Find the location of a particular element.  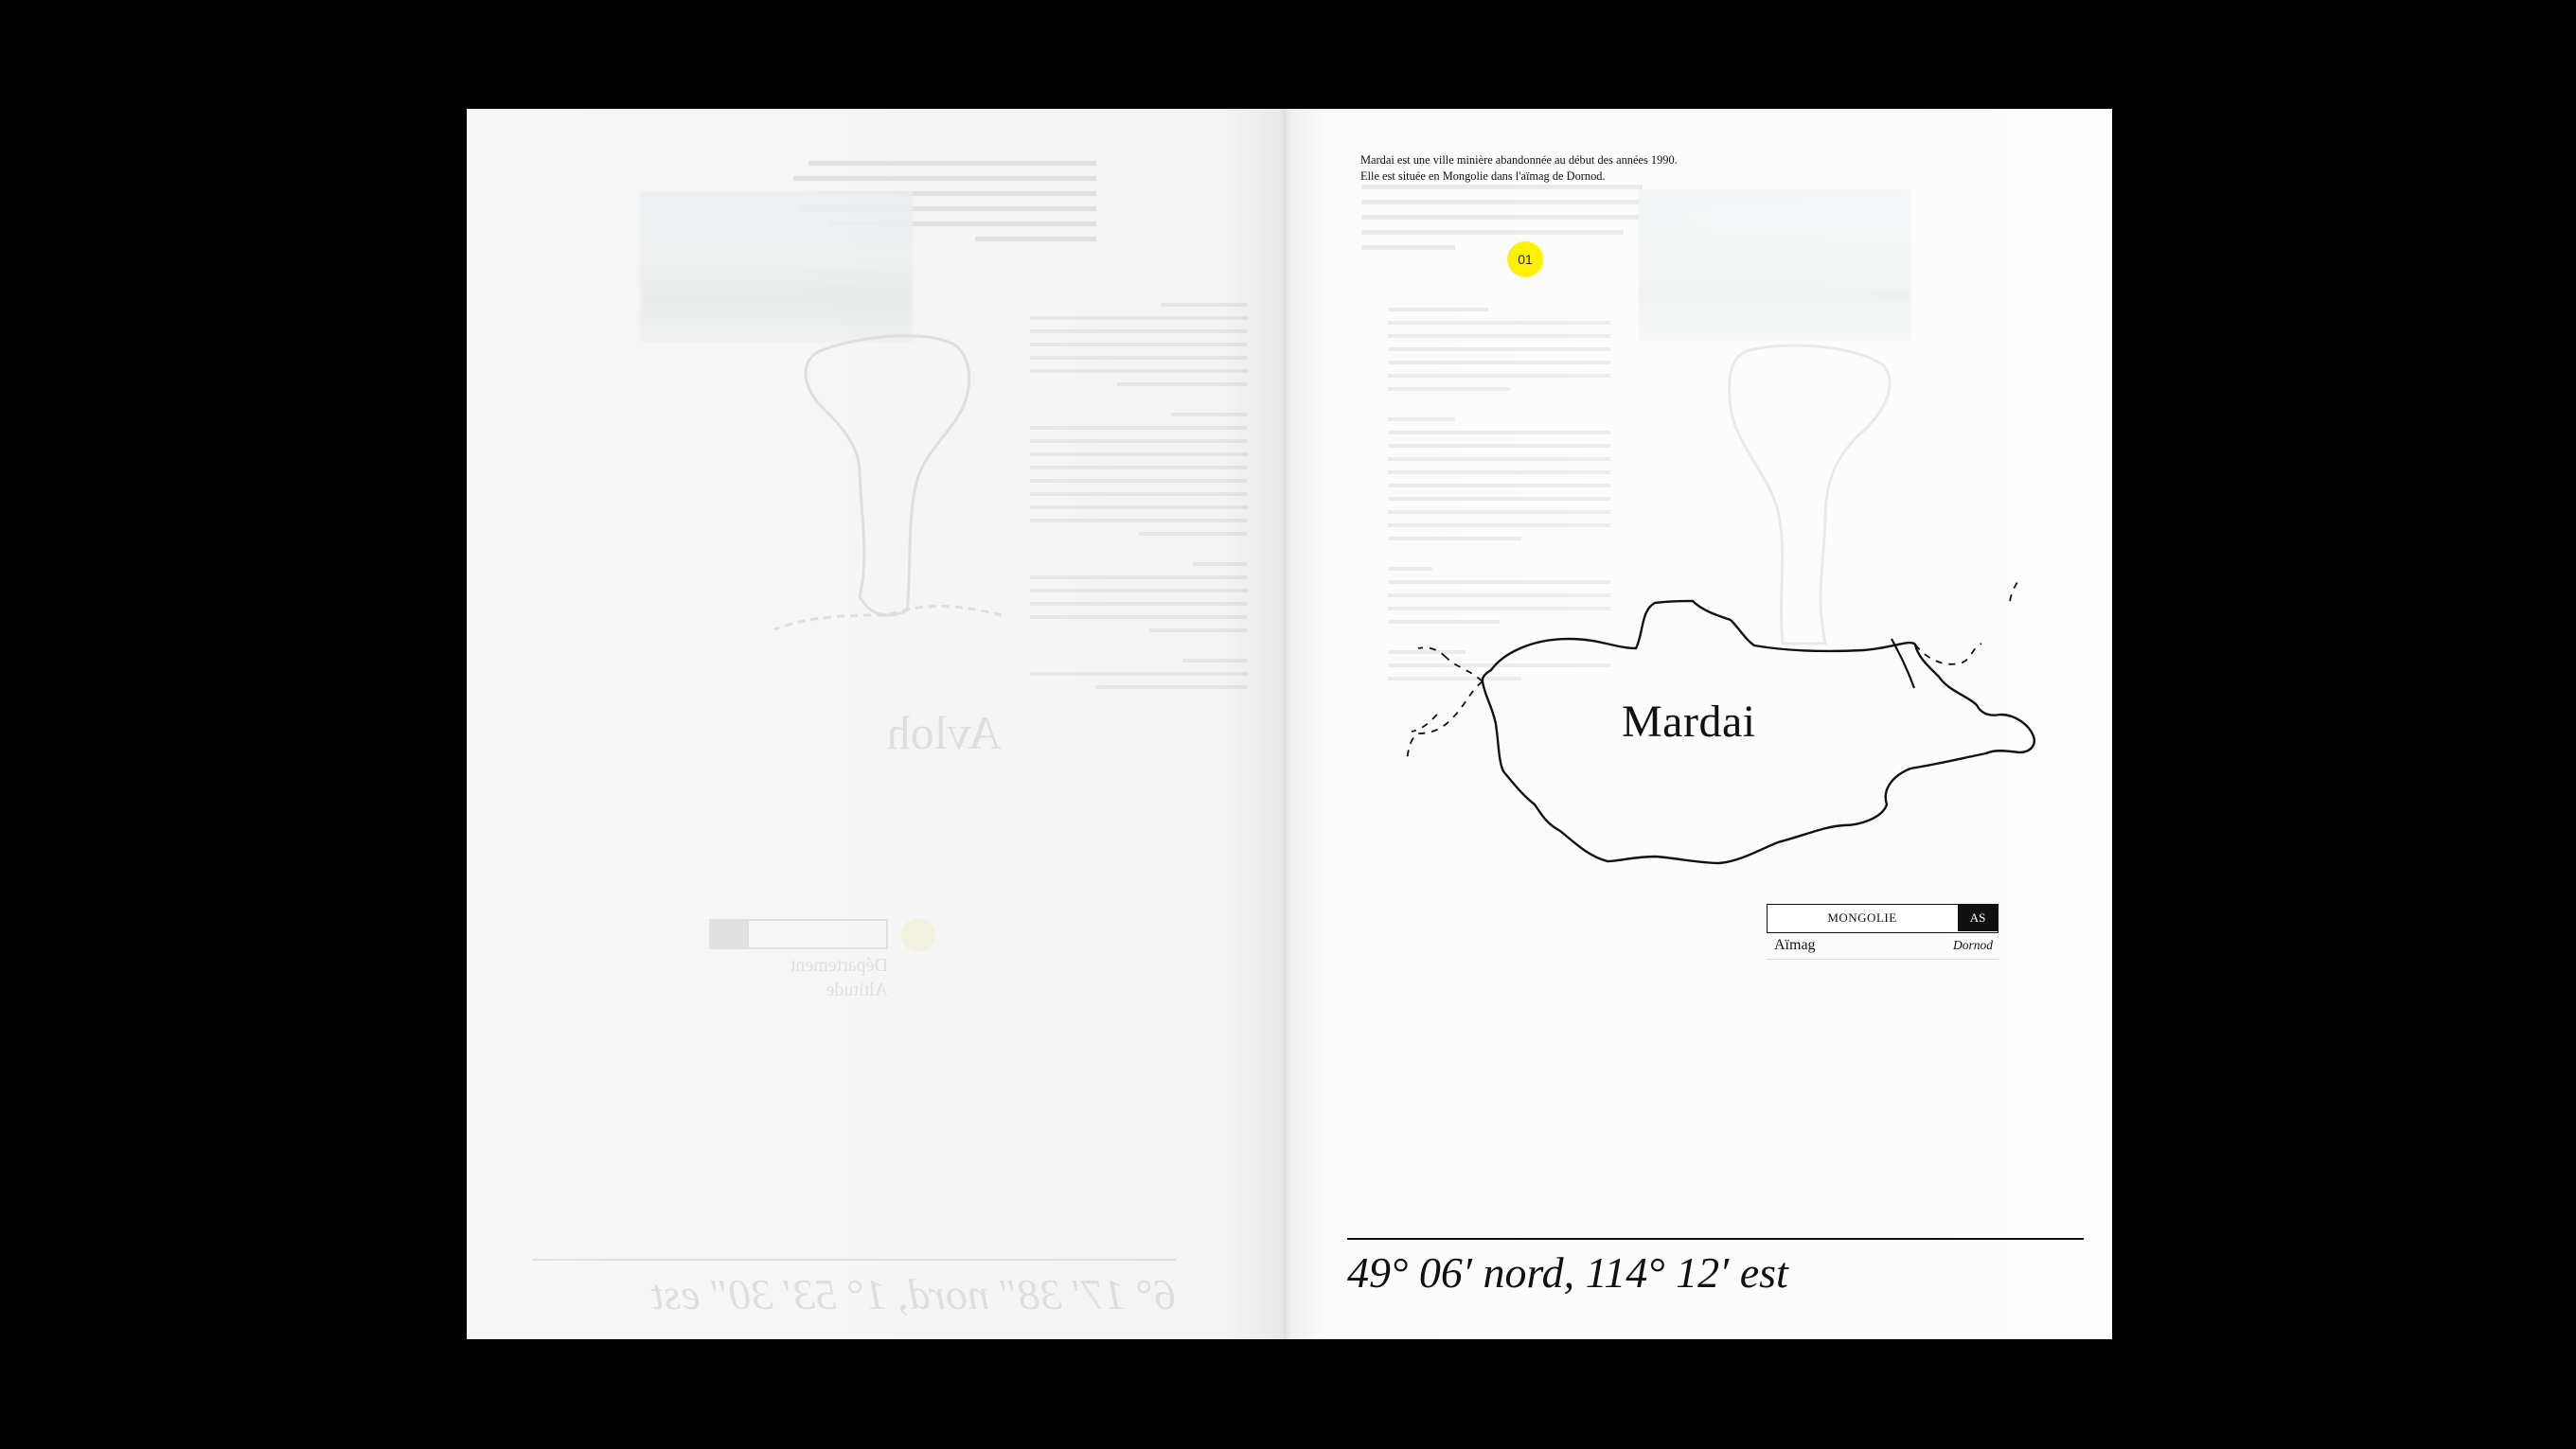

admin-label: Aïmag is located at coordinates (1795, 945).